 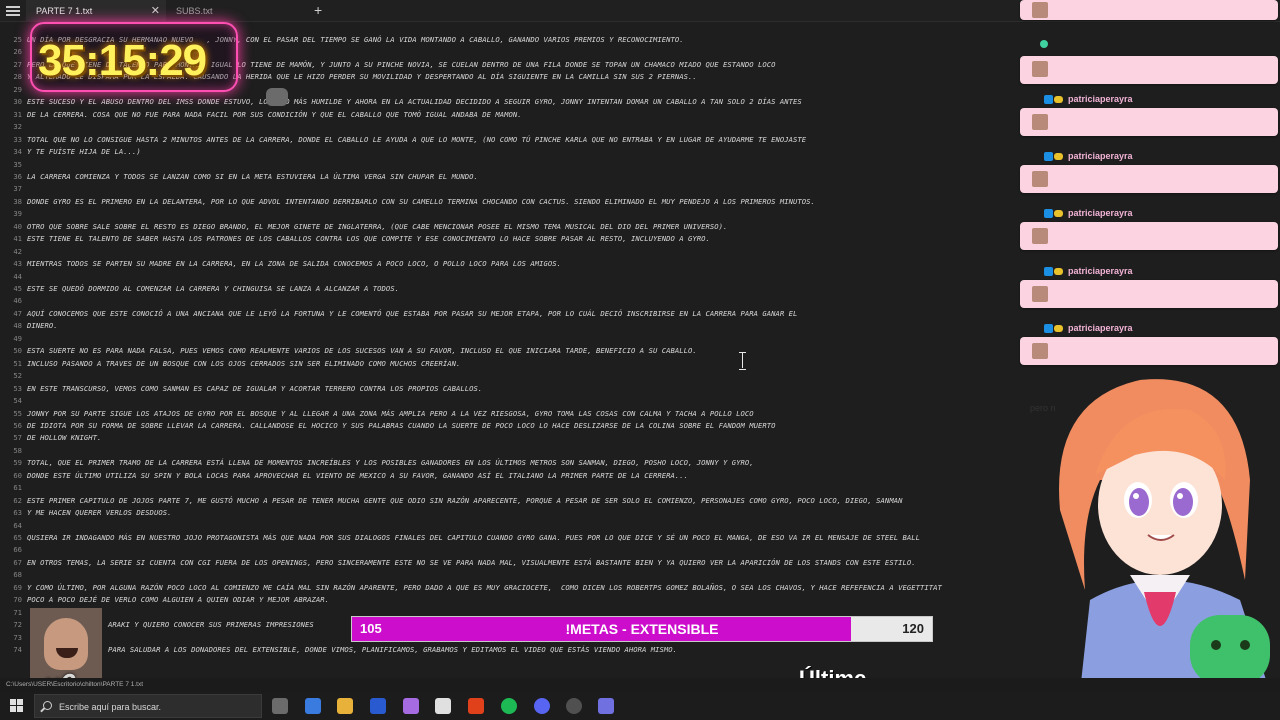 What do you see at coordinates (17, 587) in the screenshot?
I see `line-number: 69` at bounding box center [17, 587].